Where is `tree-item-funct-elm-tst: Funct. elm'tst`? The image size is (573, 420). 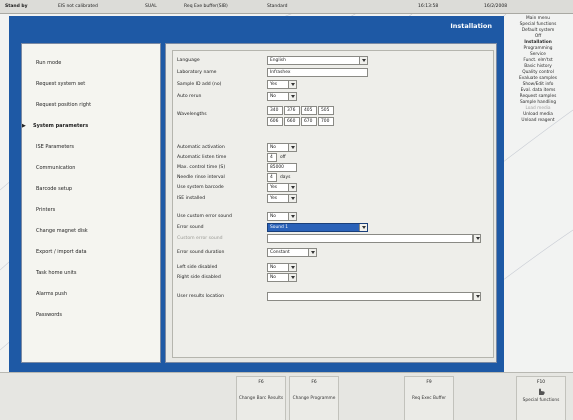
tree-item-funct-elm-tst: Funct. elm'tst is located at coordinates (538, 60).